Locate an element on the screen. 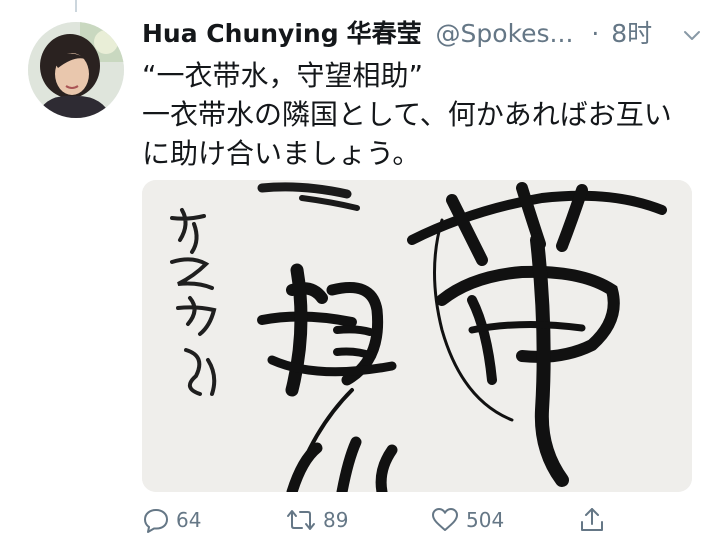 The width and height of the screenshot is (720, 549). tweet-header: Hua Chunying 华春莹 @Spokes... · 8时 is located at coordinates (422, 34).